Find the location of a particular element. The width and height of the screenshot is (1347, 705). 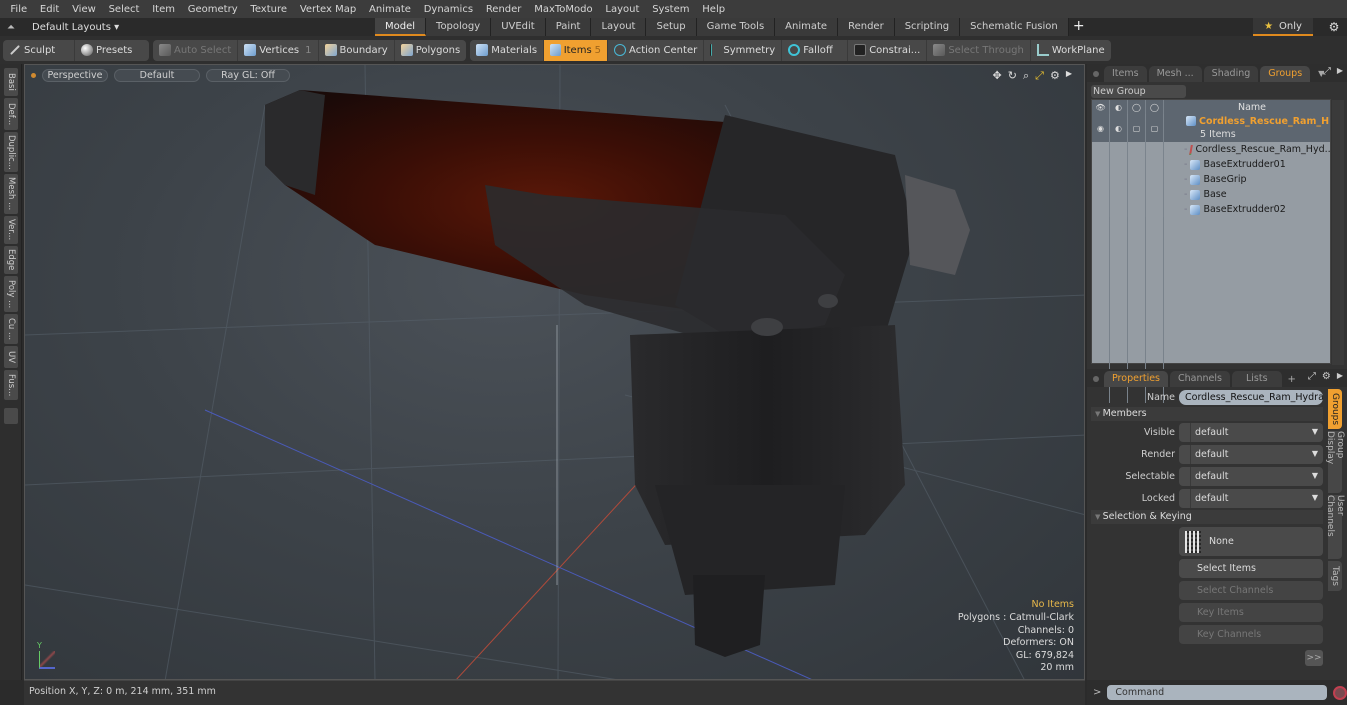

tab-properties: Properties is located at coordinates (1136, 379).